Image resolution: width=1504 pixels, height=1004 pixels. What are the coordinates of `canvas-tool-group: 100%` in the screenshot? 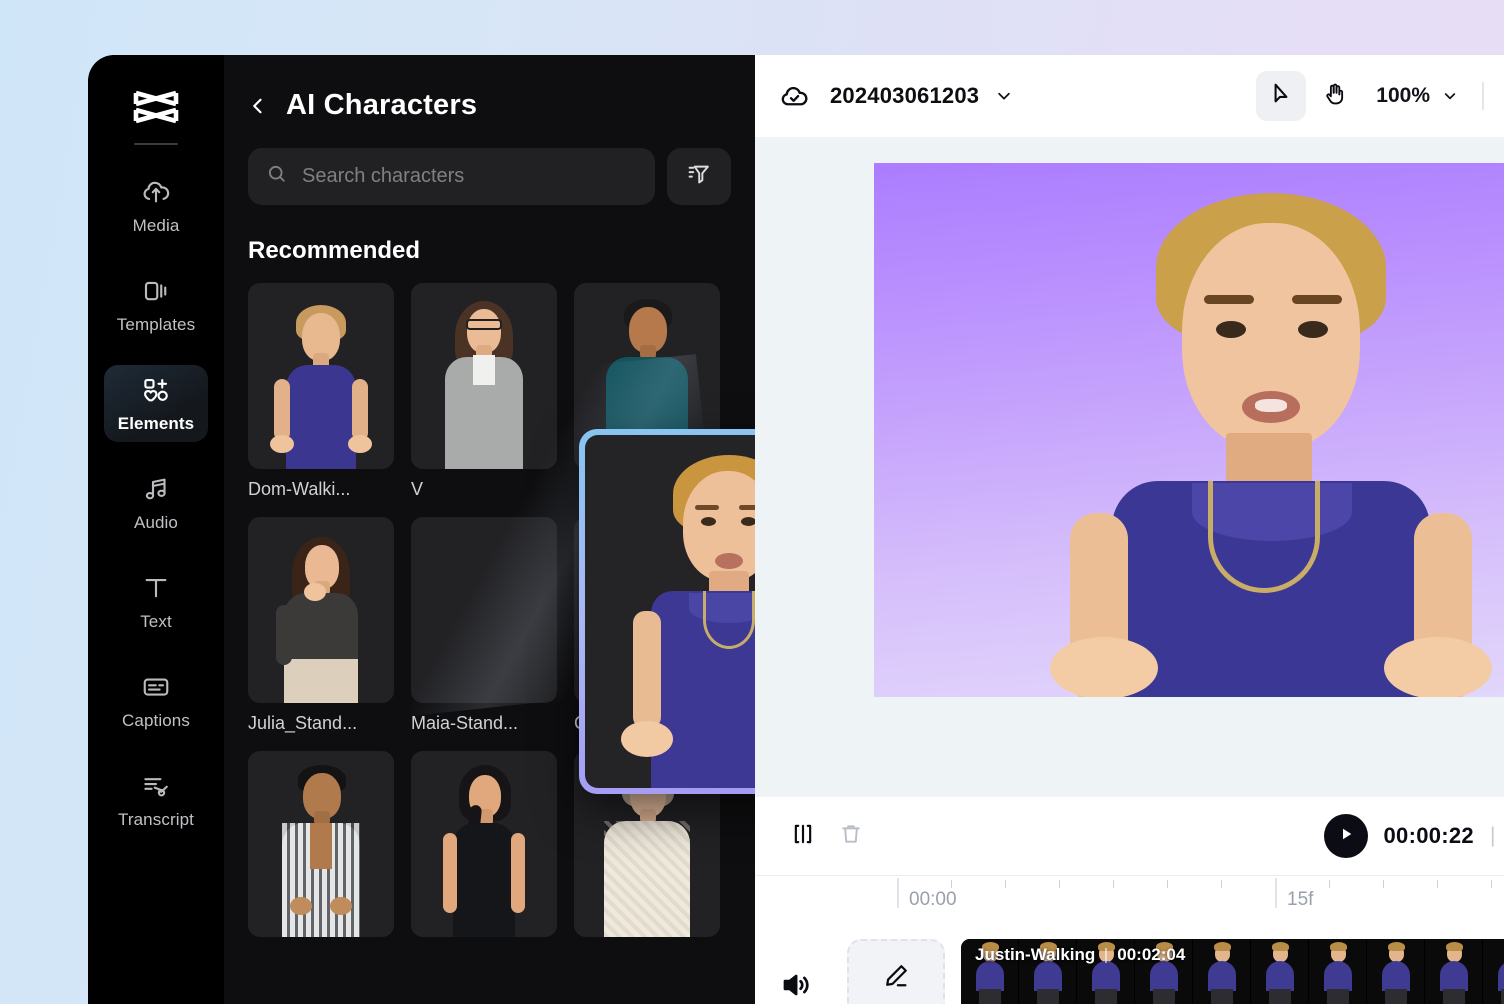 It's located at (1380, 96).